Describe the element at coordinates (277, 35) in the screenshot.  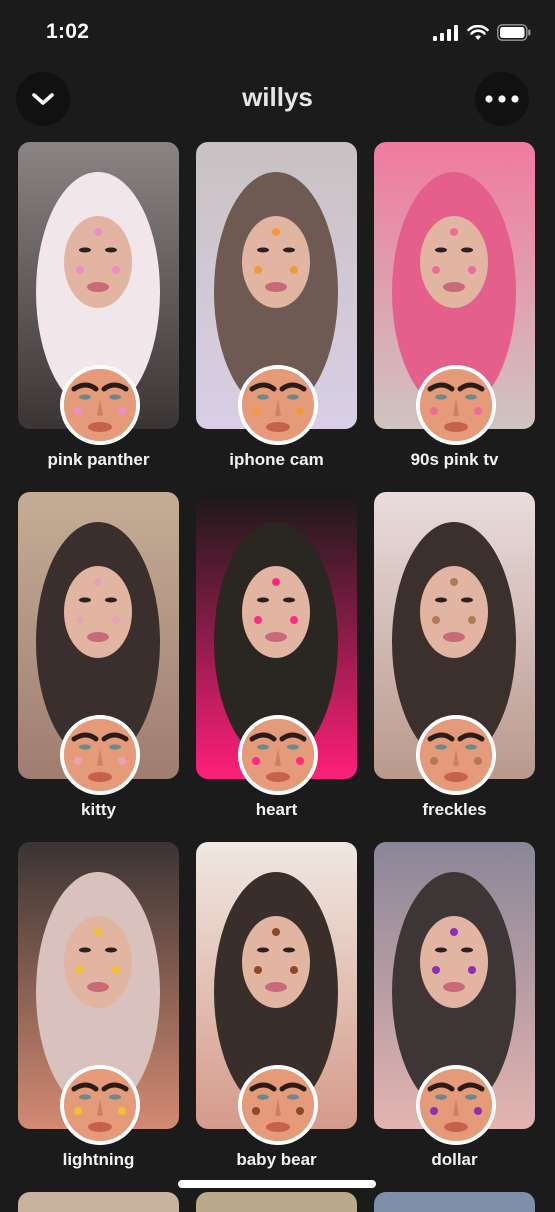
I see `status-bar: 1:02` at that location.